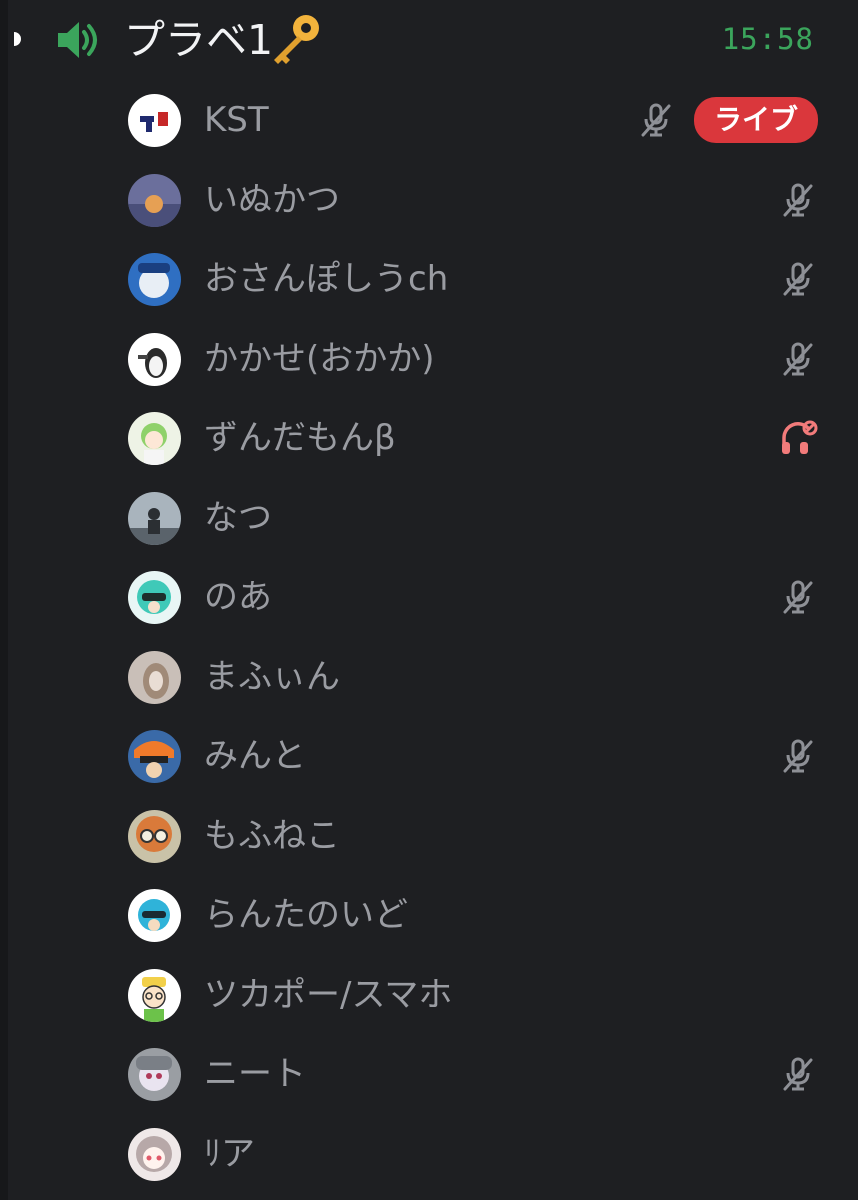  What do you see at coordinates (236, 120) in the screenshot?
I see `member-name: KST` at bounding box center [236, 120].